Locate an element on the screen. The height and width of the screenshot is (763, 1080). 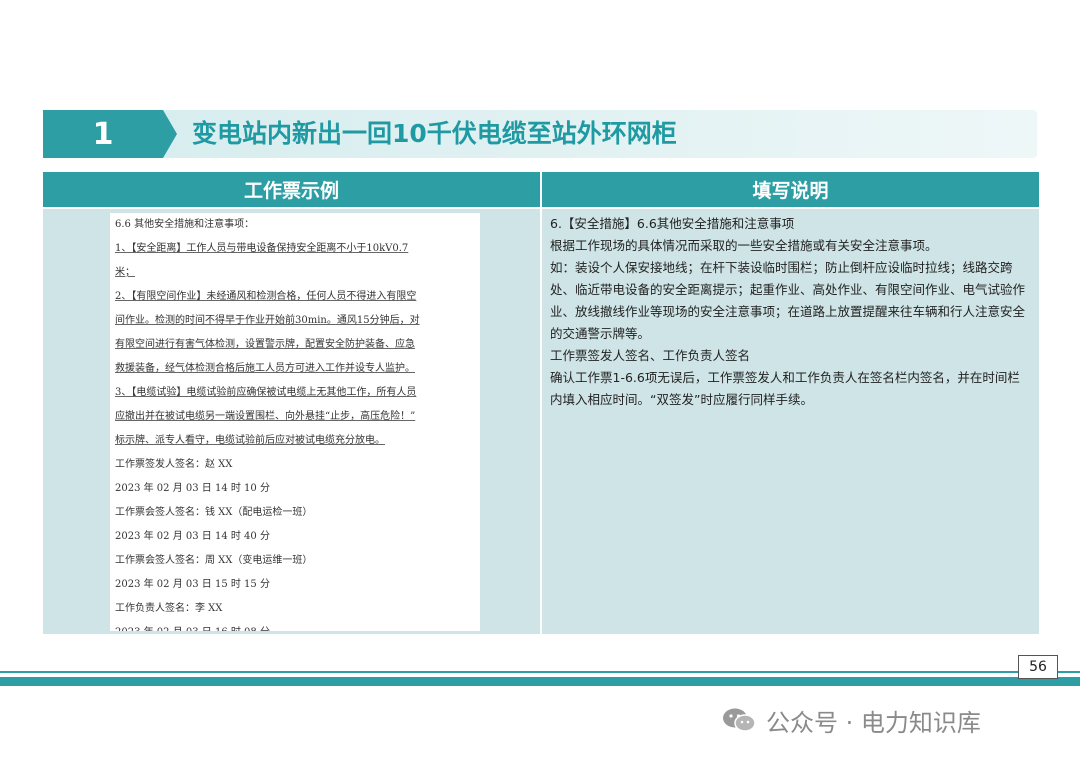
footer-band is located at coordinates (540, 681).